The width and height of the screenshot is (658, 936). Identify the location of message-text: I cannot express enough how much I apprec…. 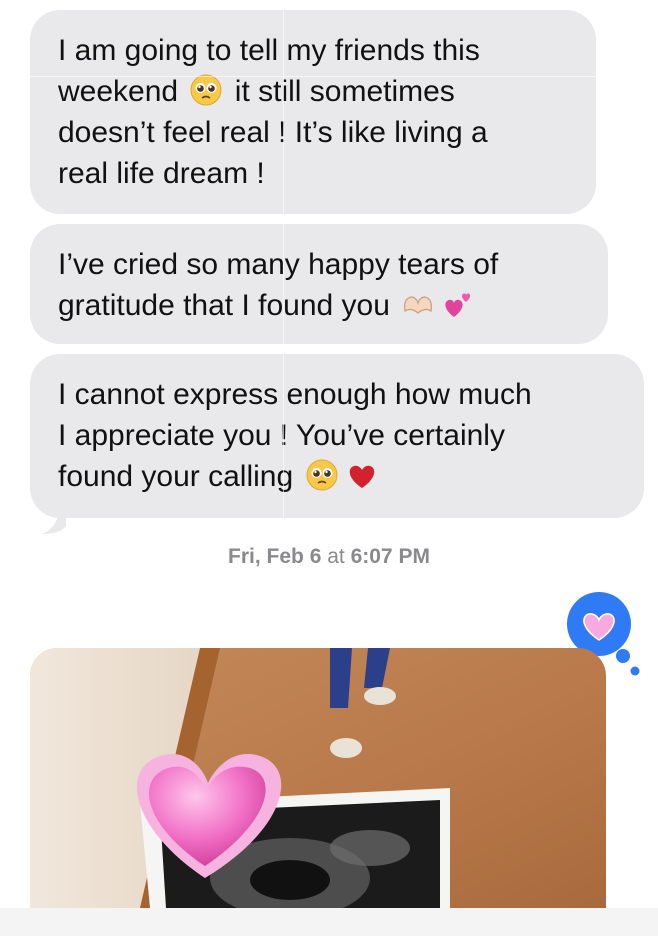
(295, 435).